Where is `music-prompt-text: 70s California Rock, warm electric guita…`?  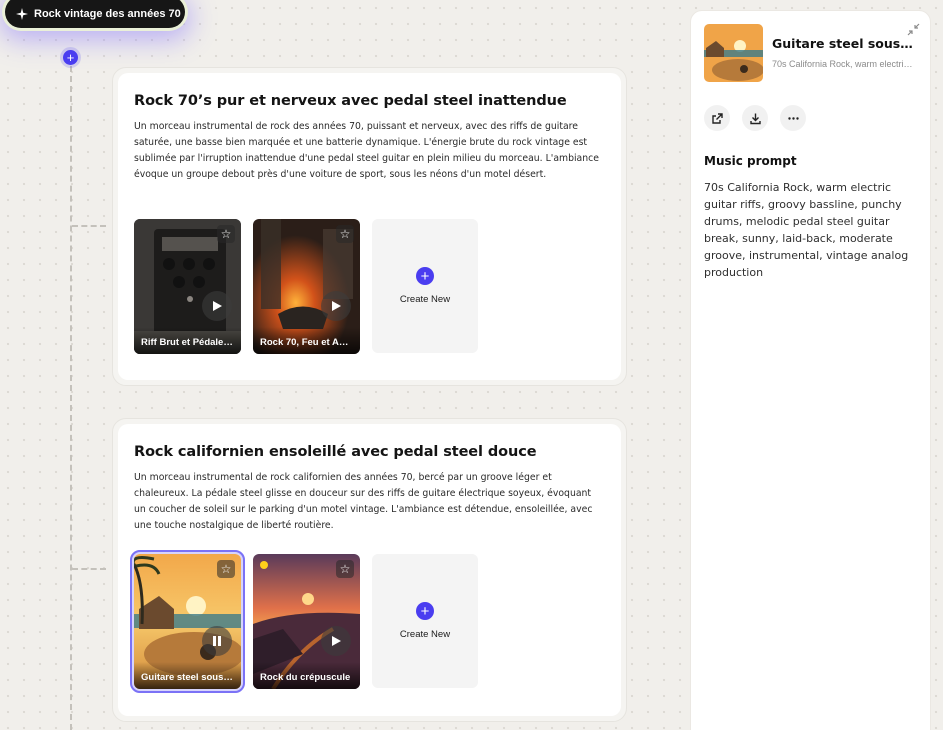
music-prompt-text: 70s California Rock, warm electric guita… is located at coordinates (806, 230).